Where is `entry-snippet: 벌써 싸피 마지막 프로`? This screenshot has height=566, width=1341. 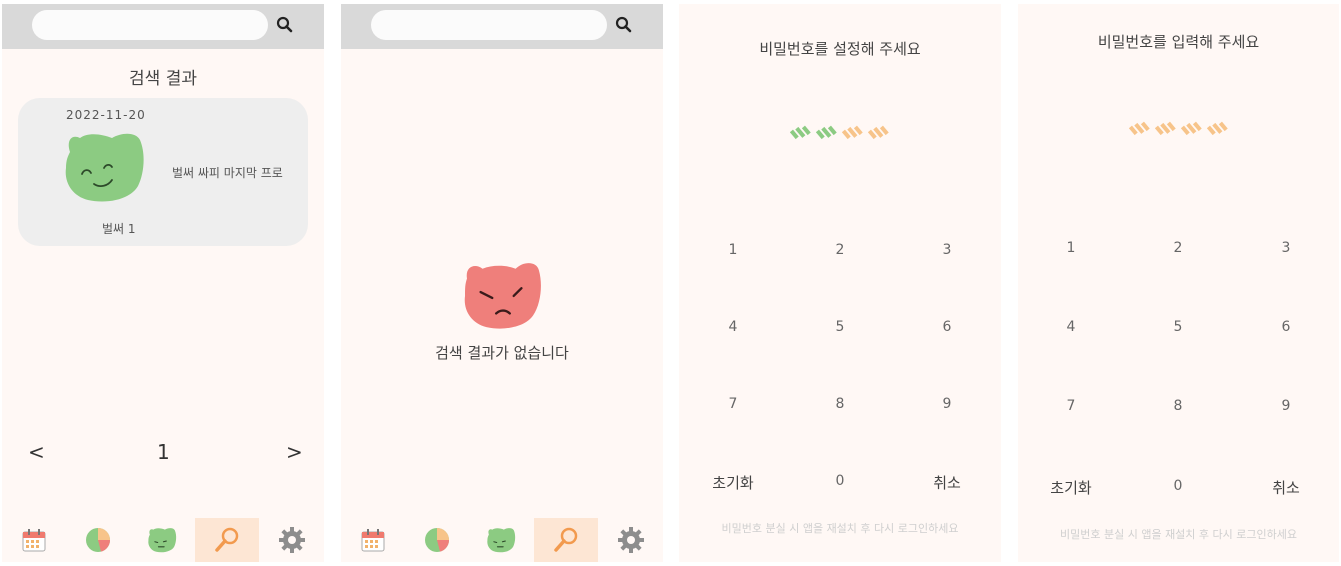 entry-snippet: 벌써 싸피 마지막 프로 is located at coordinates (227, 173).